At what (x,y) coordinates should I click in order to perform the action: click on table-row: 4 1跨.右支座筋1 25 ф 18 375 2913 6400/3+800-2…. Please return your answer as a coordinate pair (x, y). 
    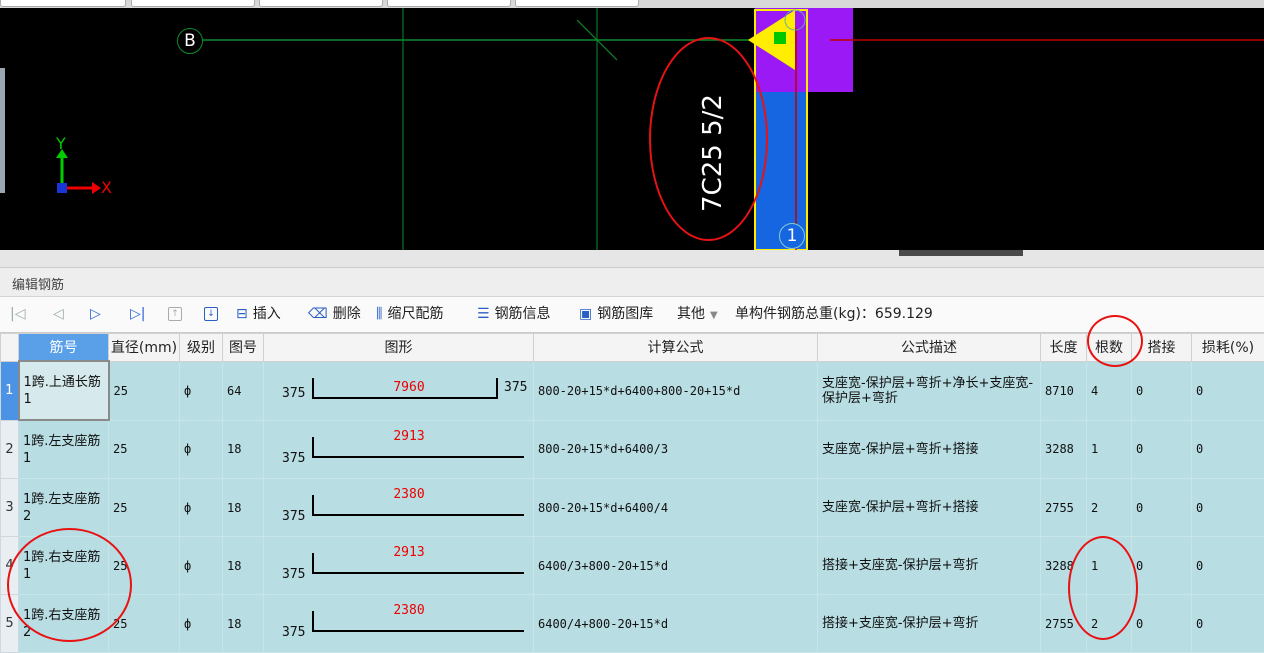
    Looking at the image, I should click on (632, 566).